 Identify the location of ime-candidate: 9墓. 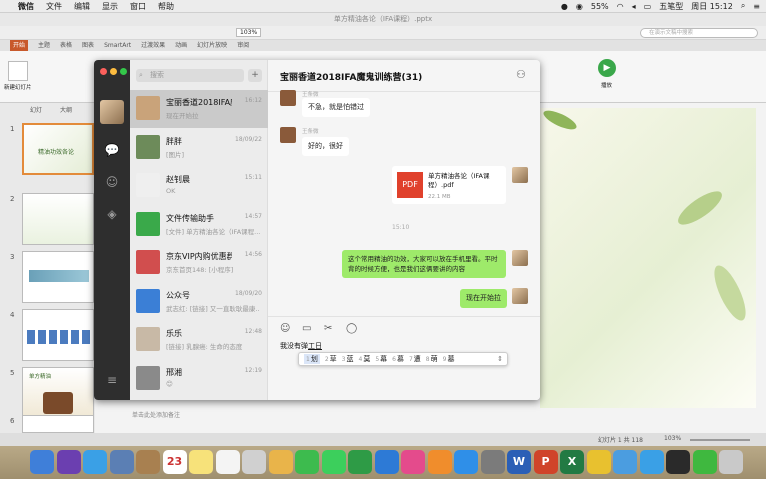
(449, 359).